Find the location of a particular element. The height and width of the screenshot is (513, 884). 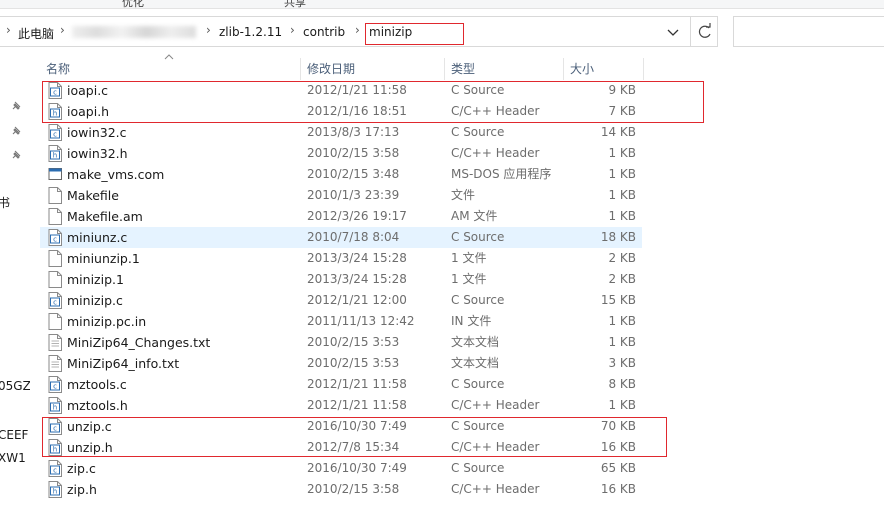

file-name: Makefile.am is located at coordinates (105, 216).